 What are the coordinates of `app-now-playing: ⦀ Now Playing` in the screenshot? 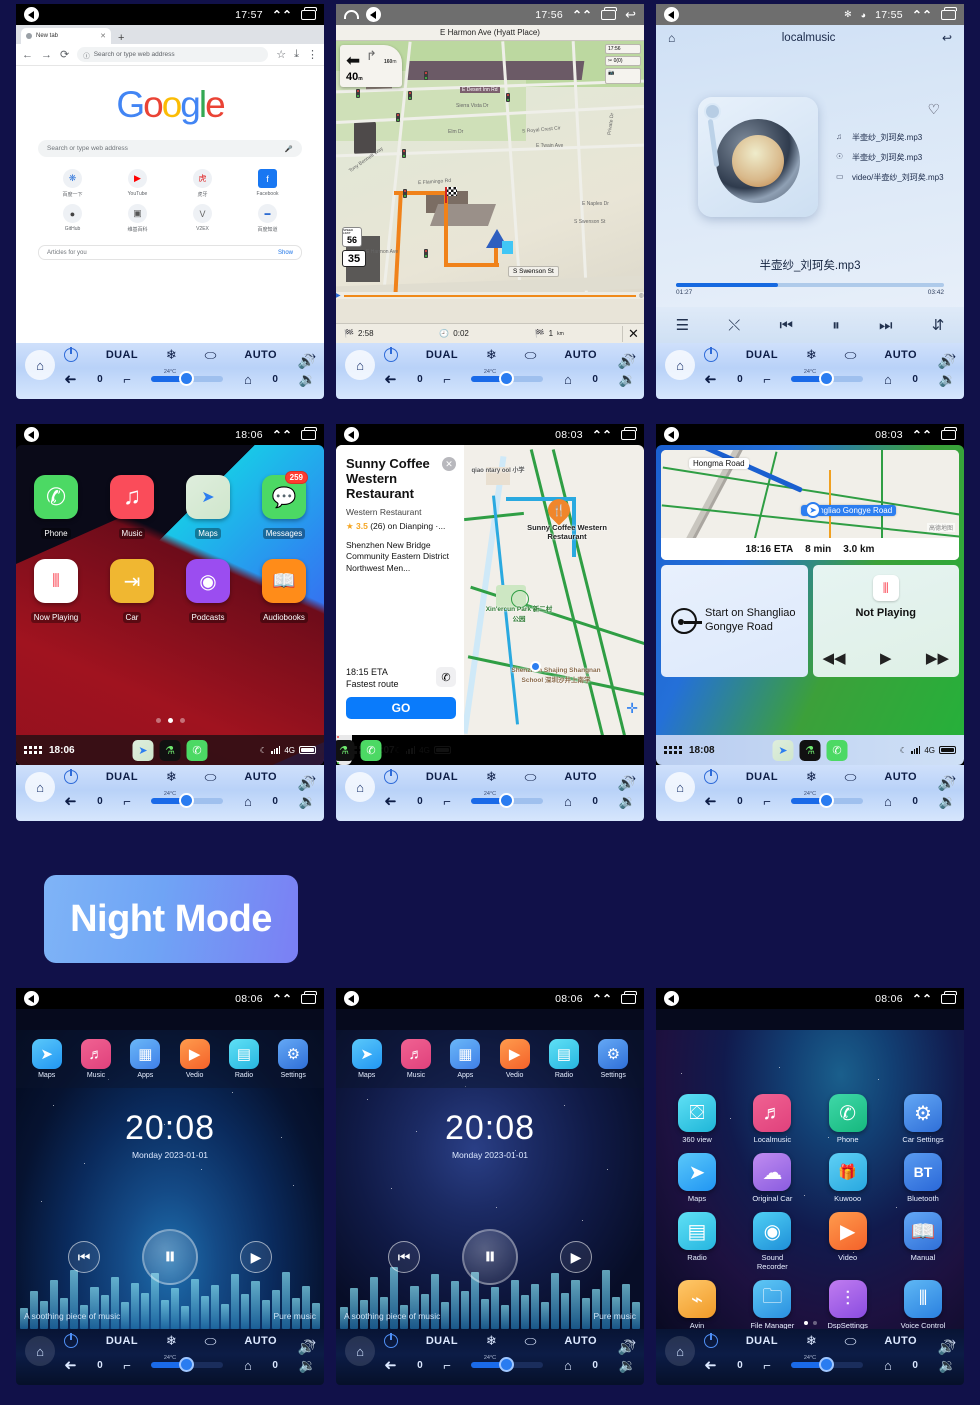 It's located at (56, 592).